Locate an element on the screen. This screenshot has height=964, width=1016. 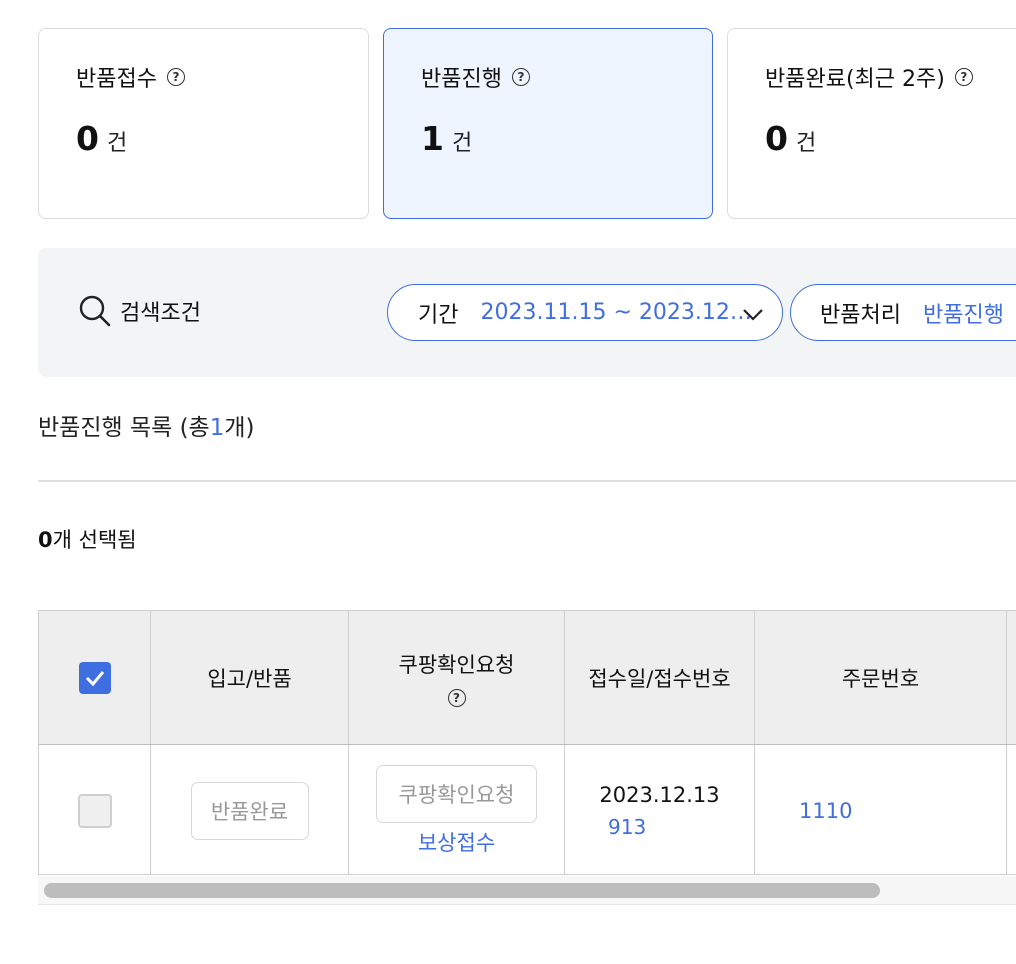
header-label: 쿠팡확인요청 is located at coordinates (456, 664).